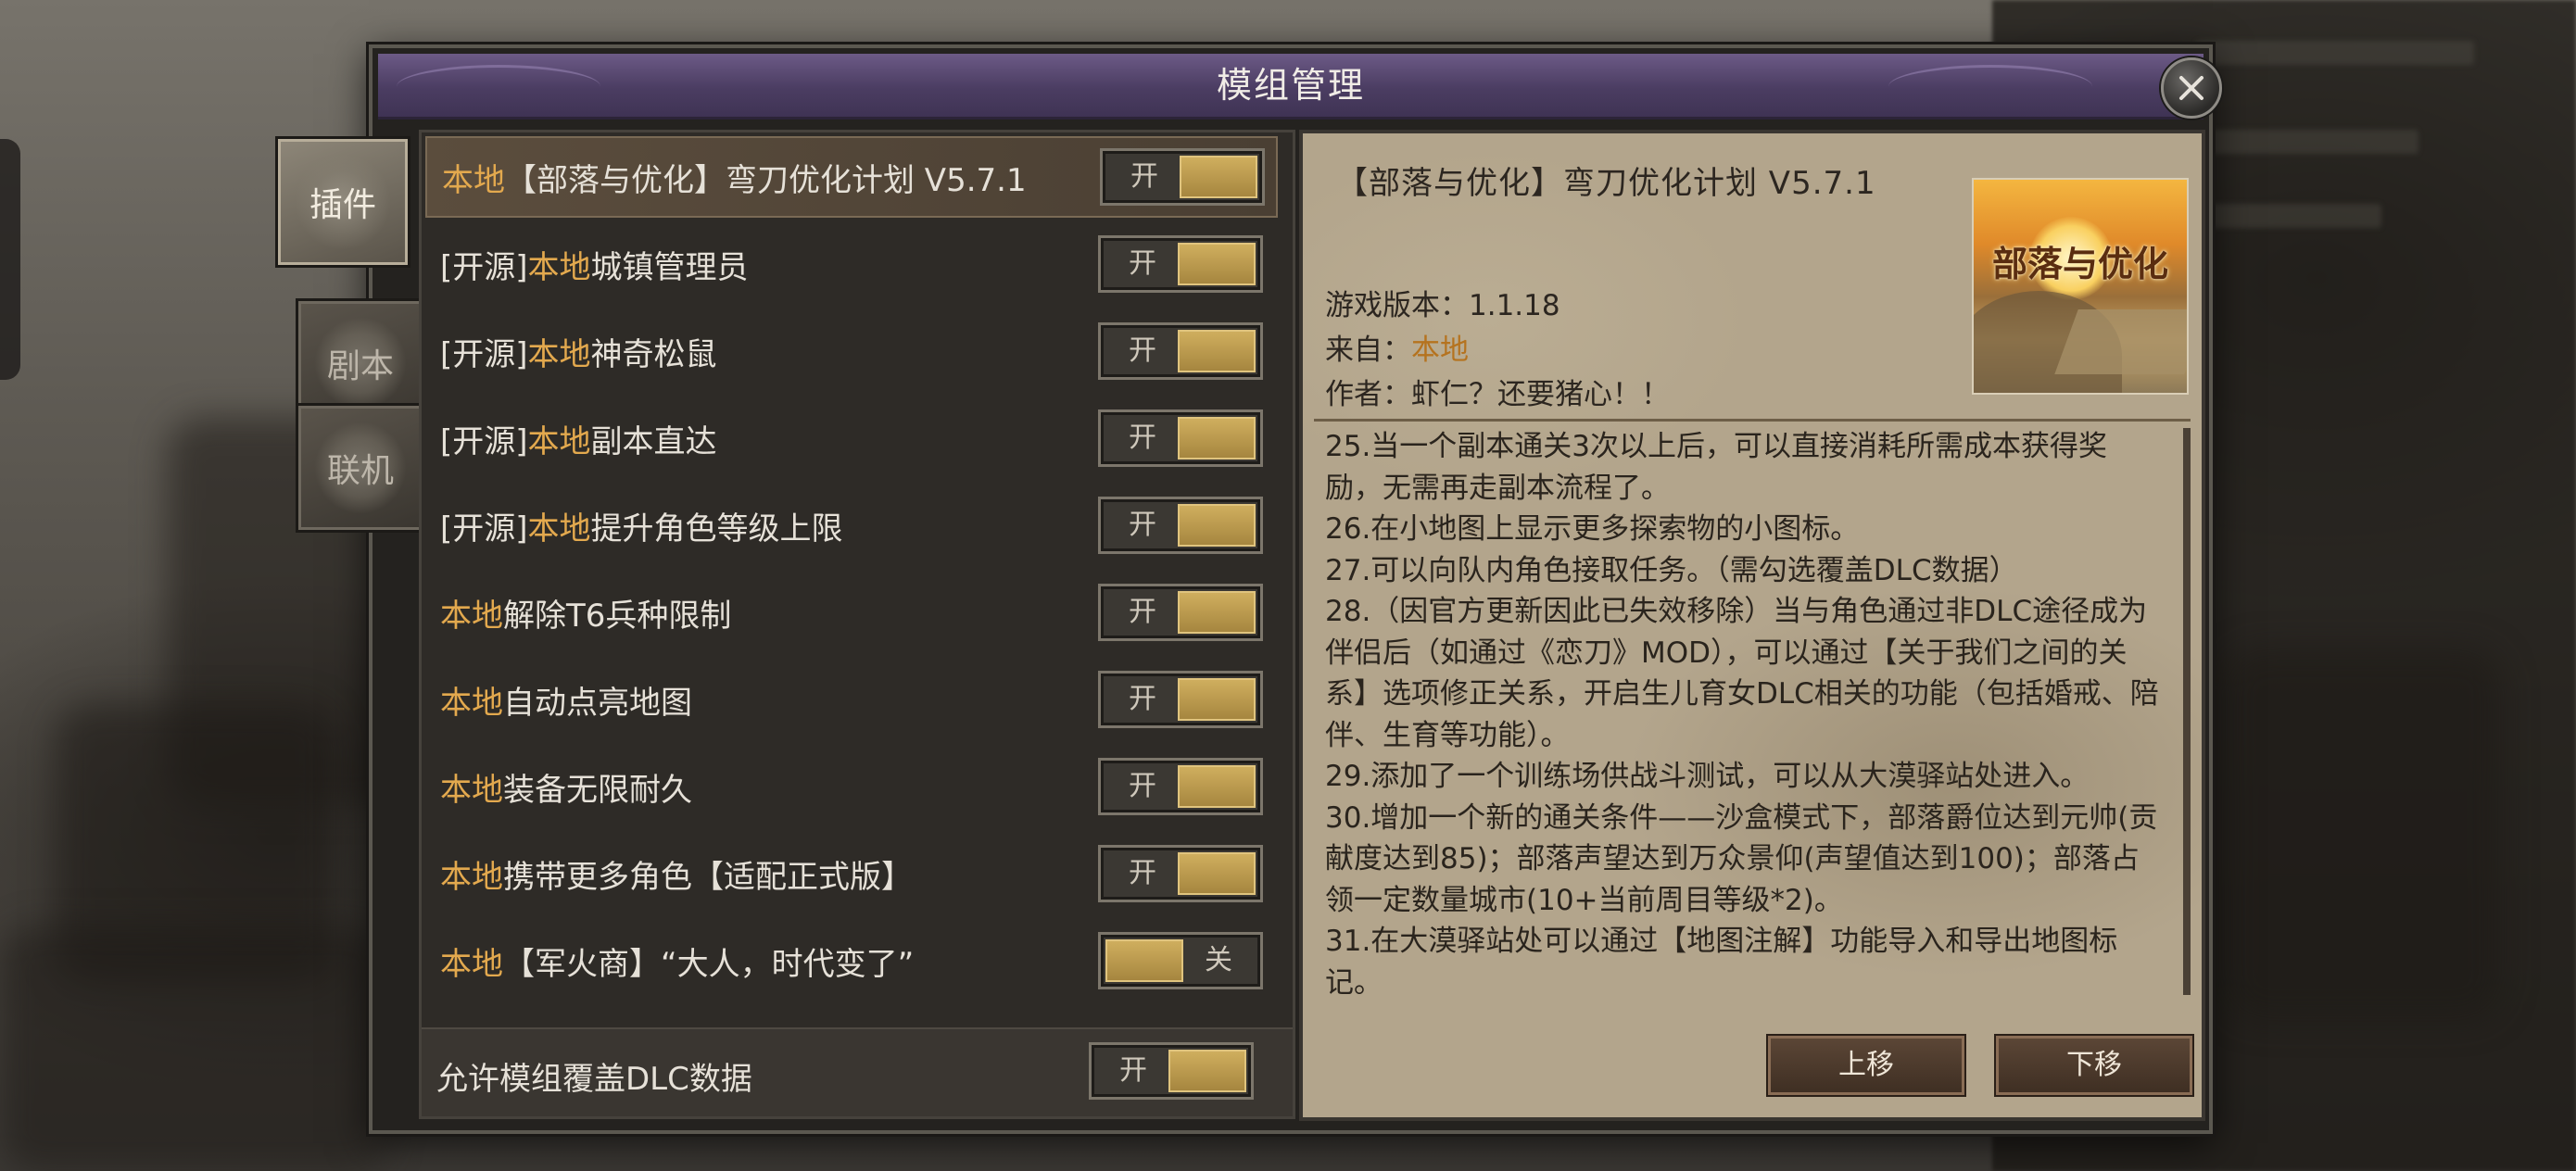 The width and height of the screenshot is (2576, 1171). Describe the element at coordinates (598, 703) in the screenshot. I see `mod-name: 自动点亮地图` at that location.